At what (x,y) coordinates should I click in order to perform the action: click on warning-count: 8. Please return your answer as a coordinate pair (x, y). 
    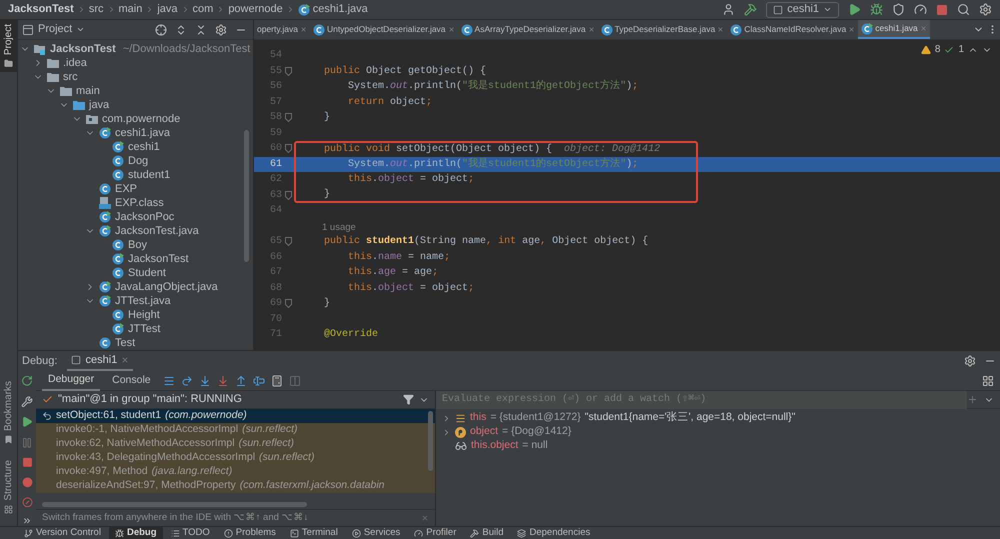
    Looking at the image, I should click on (937, 49).